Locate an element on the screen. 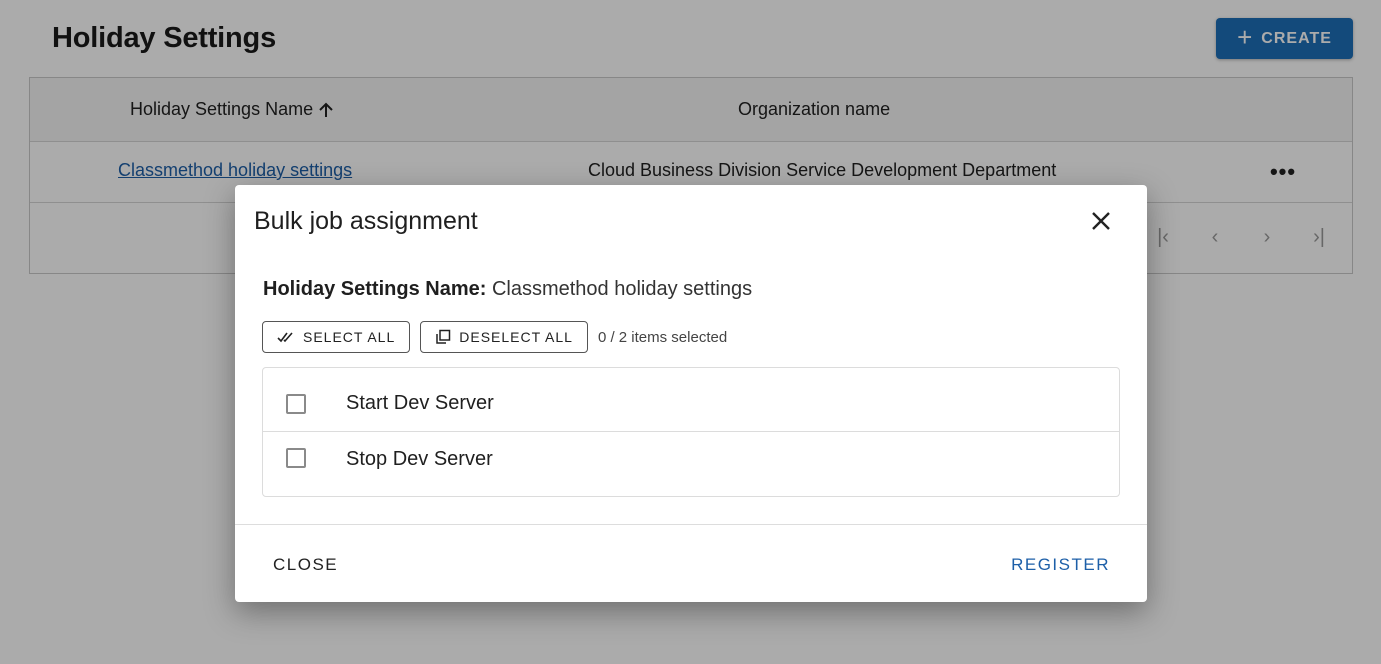  list-item: Stop Dev Server is located at coordinates (691, 464).